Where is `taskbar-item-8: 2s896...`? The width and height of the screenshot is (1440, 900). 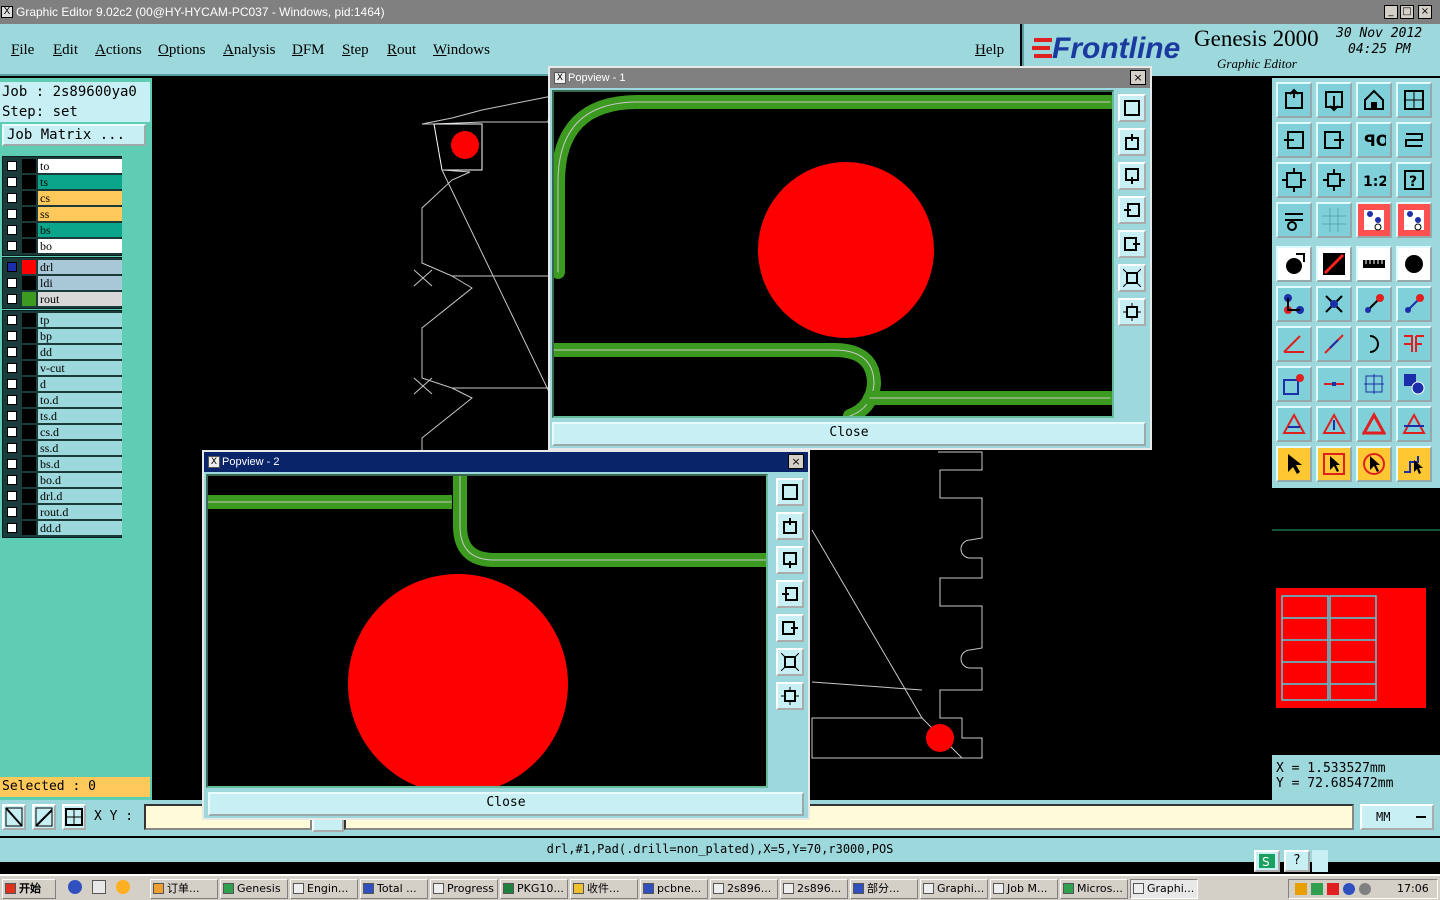 taskbar-item-8: 2s896... is located at coordinates (744, 889).